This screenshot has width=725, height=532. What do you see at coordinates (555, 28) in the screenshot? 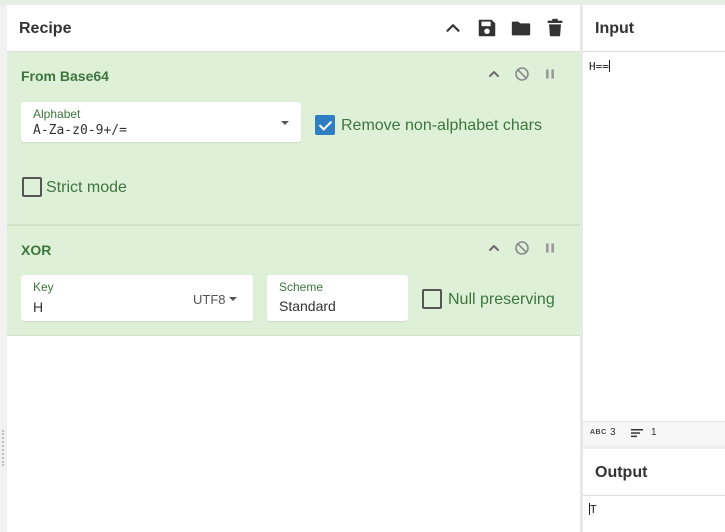
I see `clear-recipe-trash-icon` at bounding box center [555, 28].